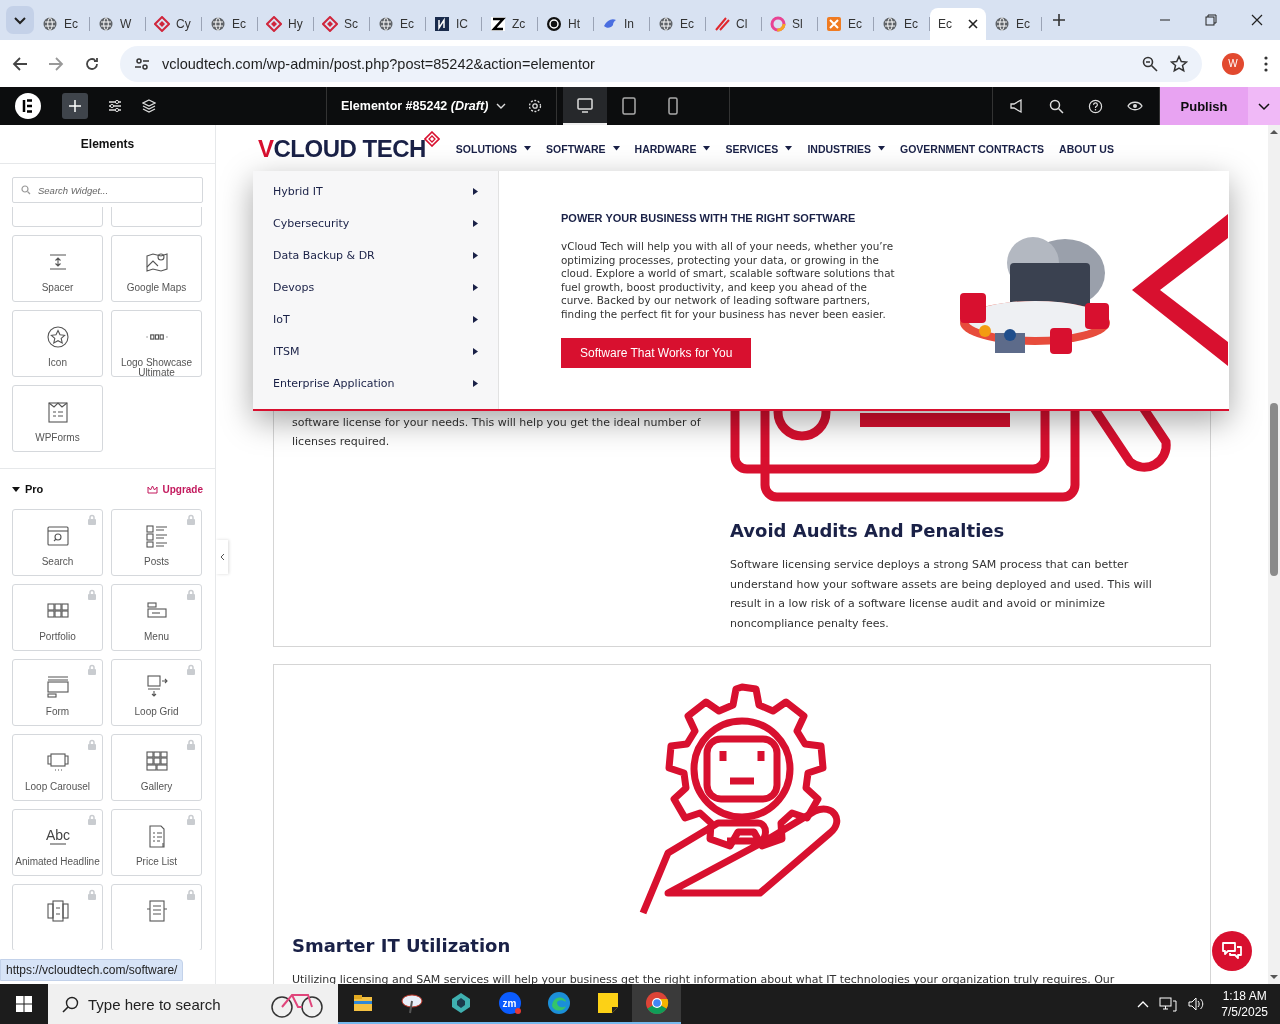  Describe the element at coordinates (510, 24) in the screenshot. I see `browser-tab: Zc` at that location.